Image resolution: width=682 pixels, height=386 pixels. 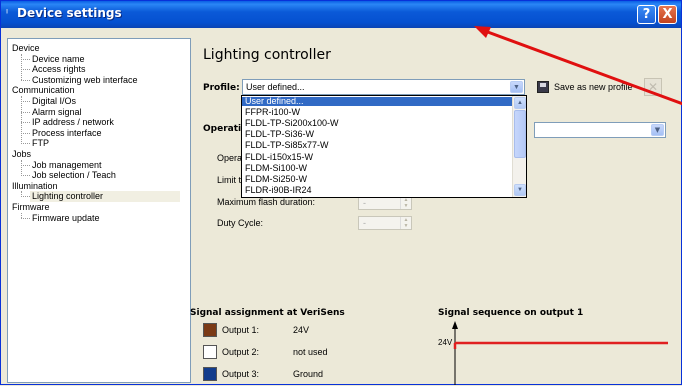 I want to click on max-flash-duration-value: -, so click(x=364, y=203).